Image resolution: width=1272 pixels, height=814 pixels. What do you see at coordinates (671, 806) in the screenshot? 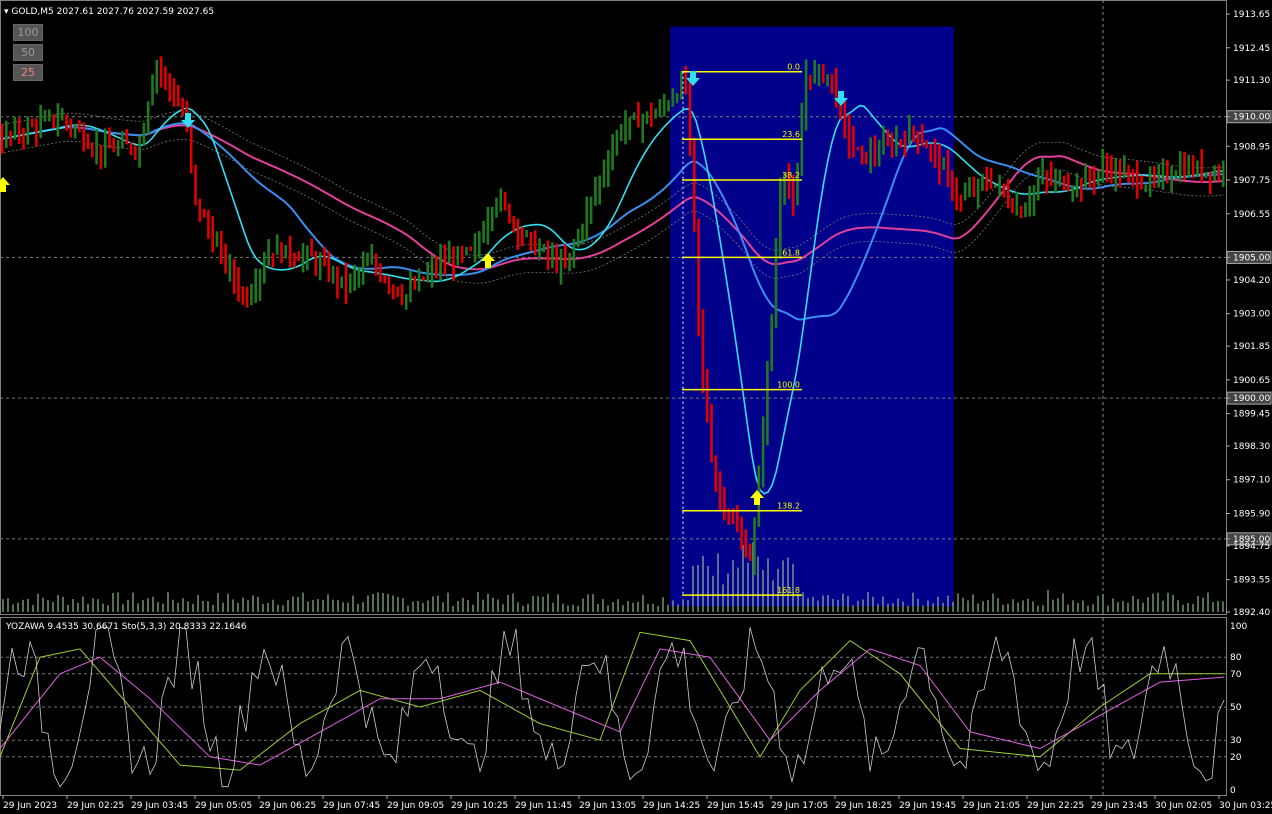
I see `time-tick-label: 29 Jun 14:25` at bounding box center [671, 806].